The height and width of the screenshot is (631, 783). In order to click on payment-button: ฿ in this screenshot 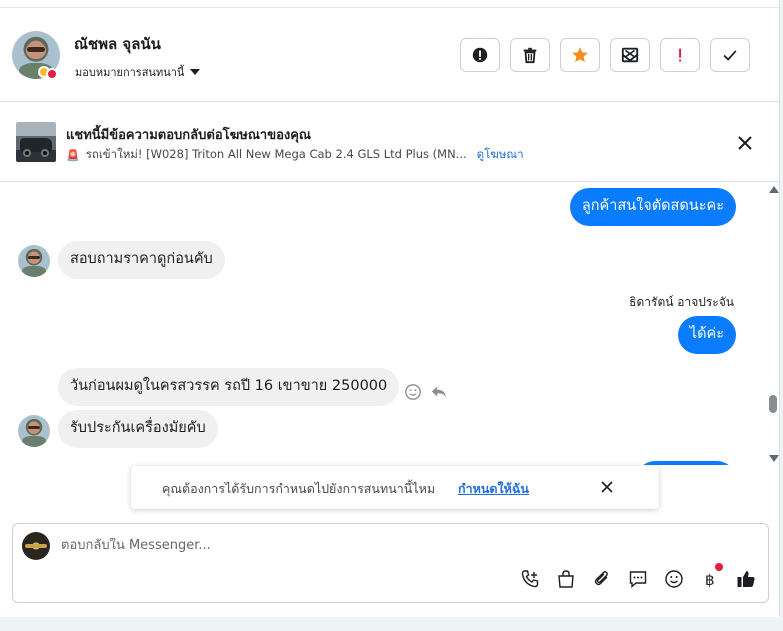, I will do `click(711, 576)`.